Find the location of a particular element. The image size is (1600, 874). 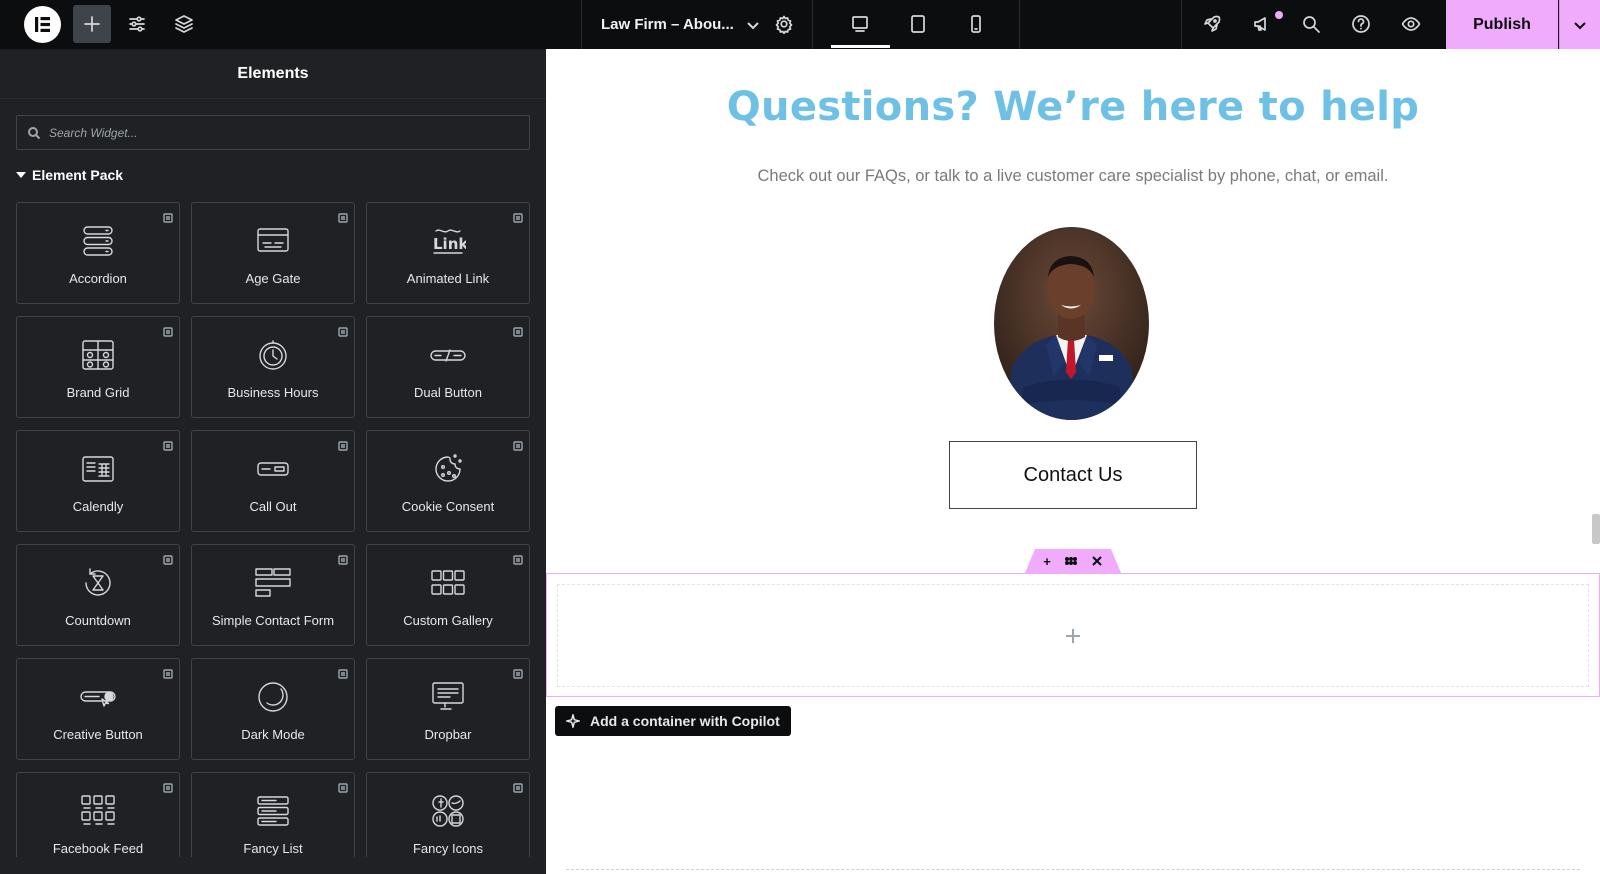

site-settings-button is located at coordinates (137, 24).